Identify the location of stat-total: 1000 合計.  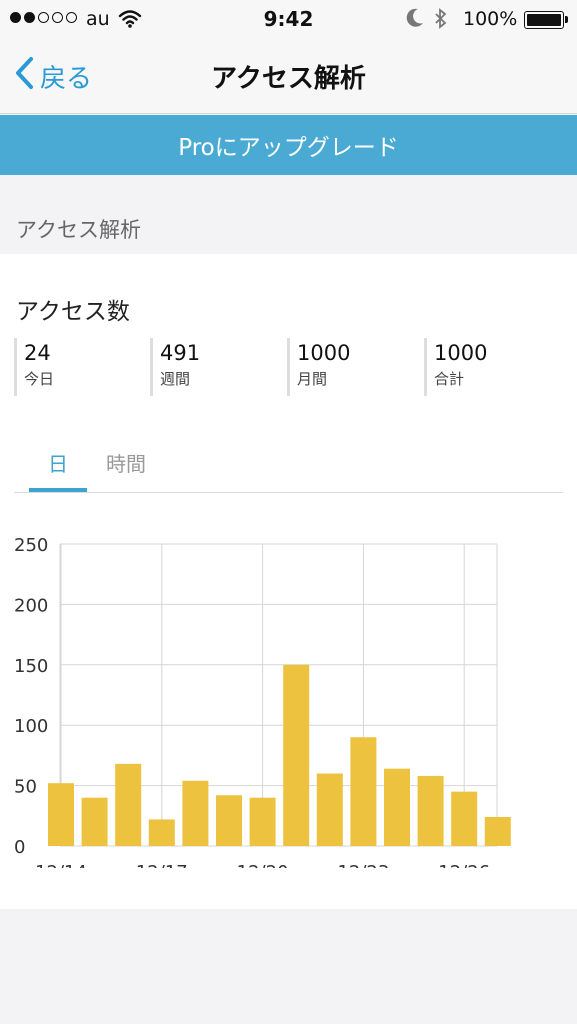
(455, 367).